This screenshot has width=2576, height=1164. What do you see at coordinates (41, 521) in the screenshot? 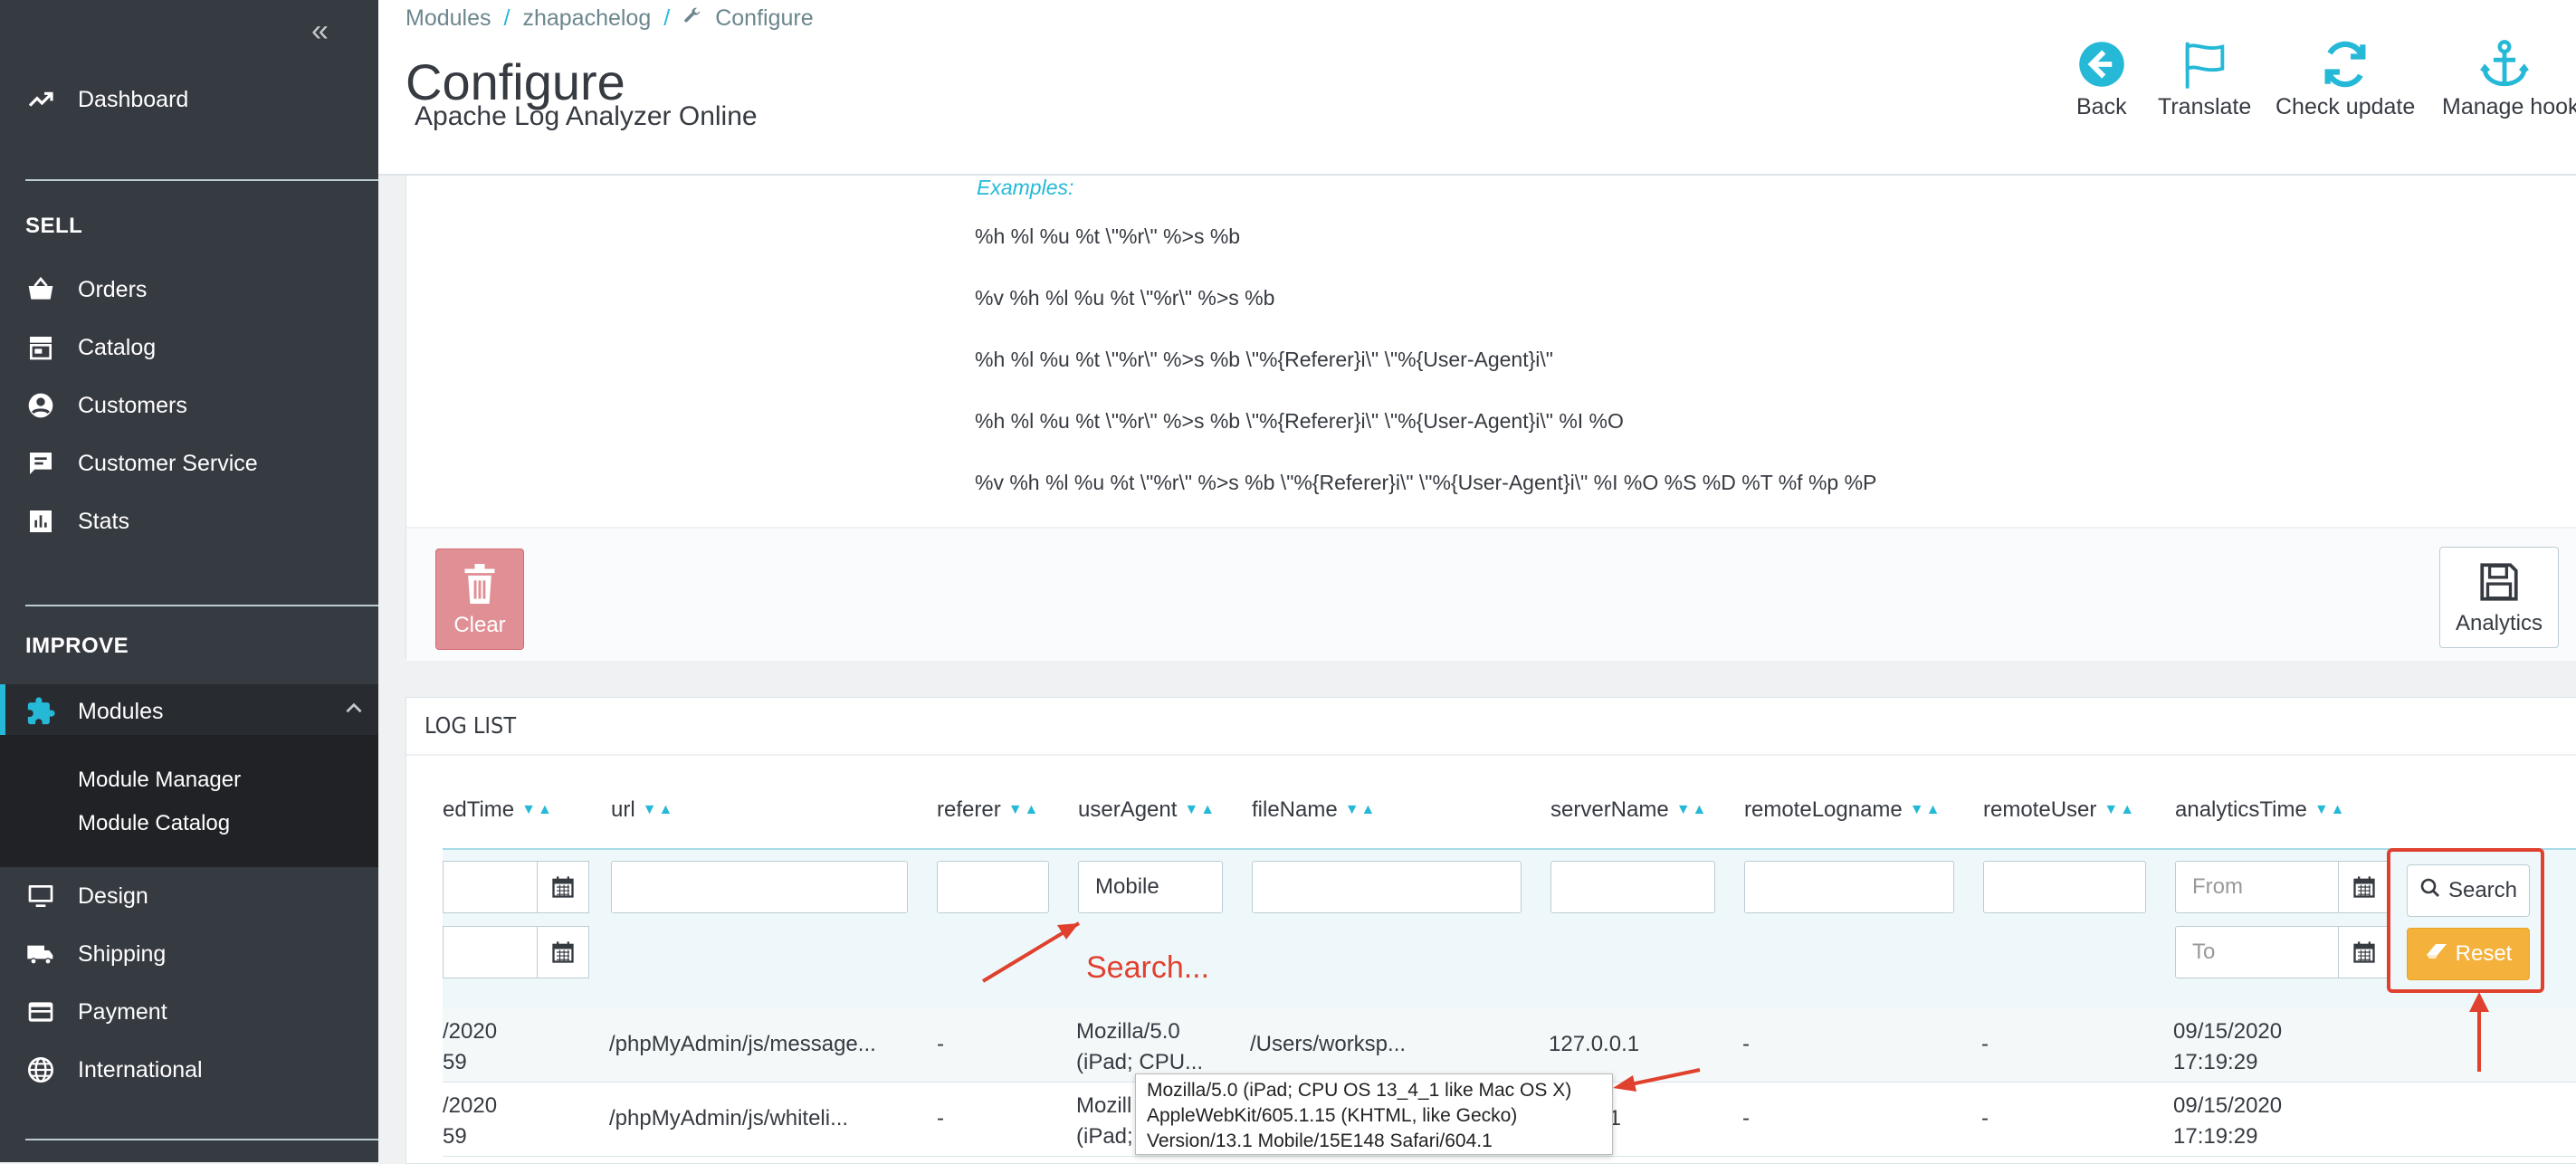
I see `bar-chart-icon` at bounding box center [41, 521].